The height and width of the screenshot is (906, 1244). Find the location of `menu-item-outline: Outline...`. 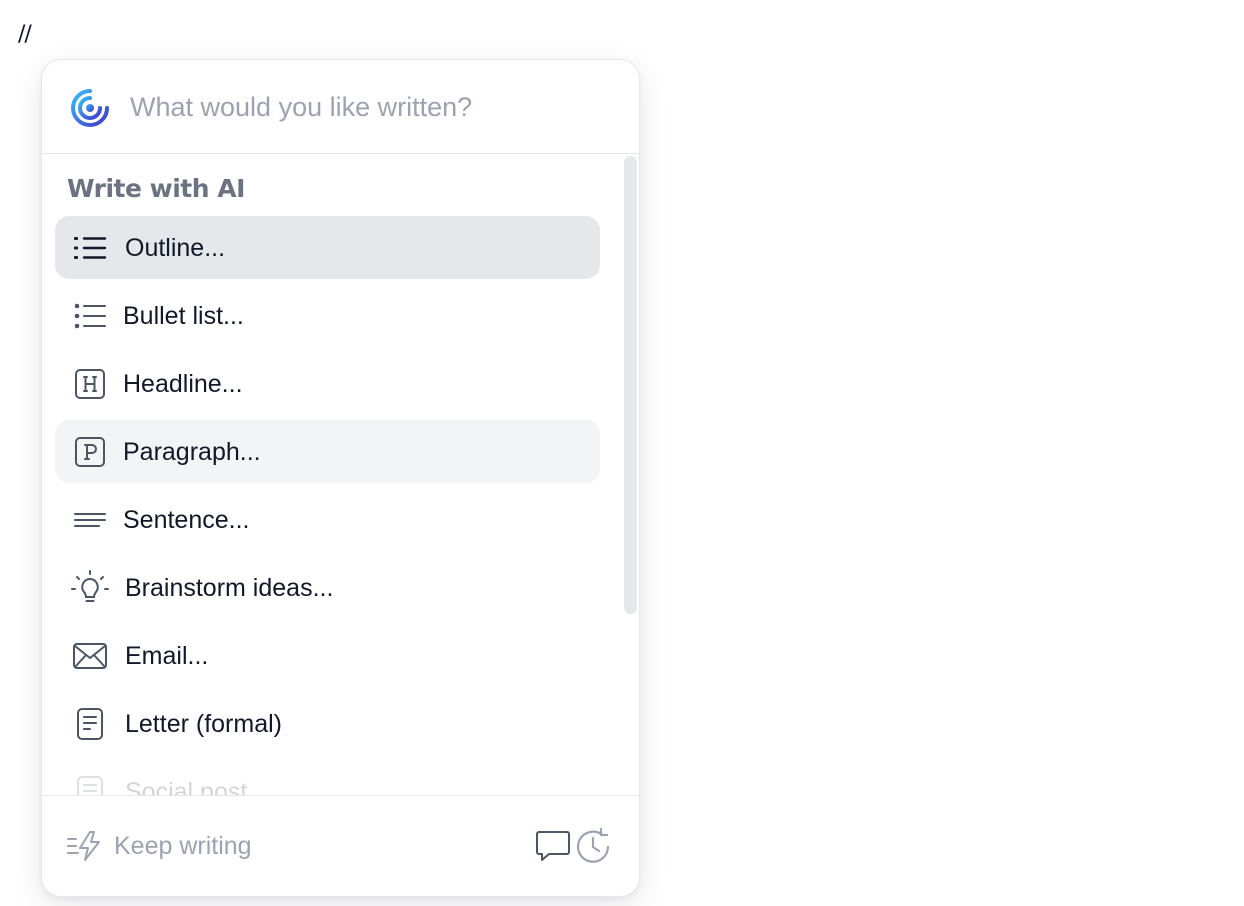

menu-item-outline: Outline... is located at coordinates (327, 247).